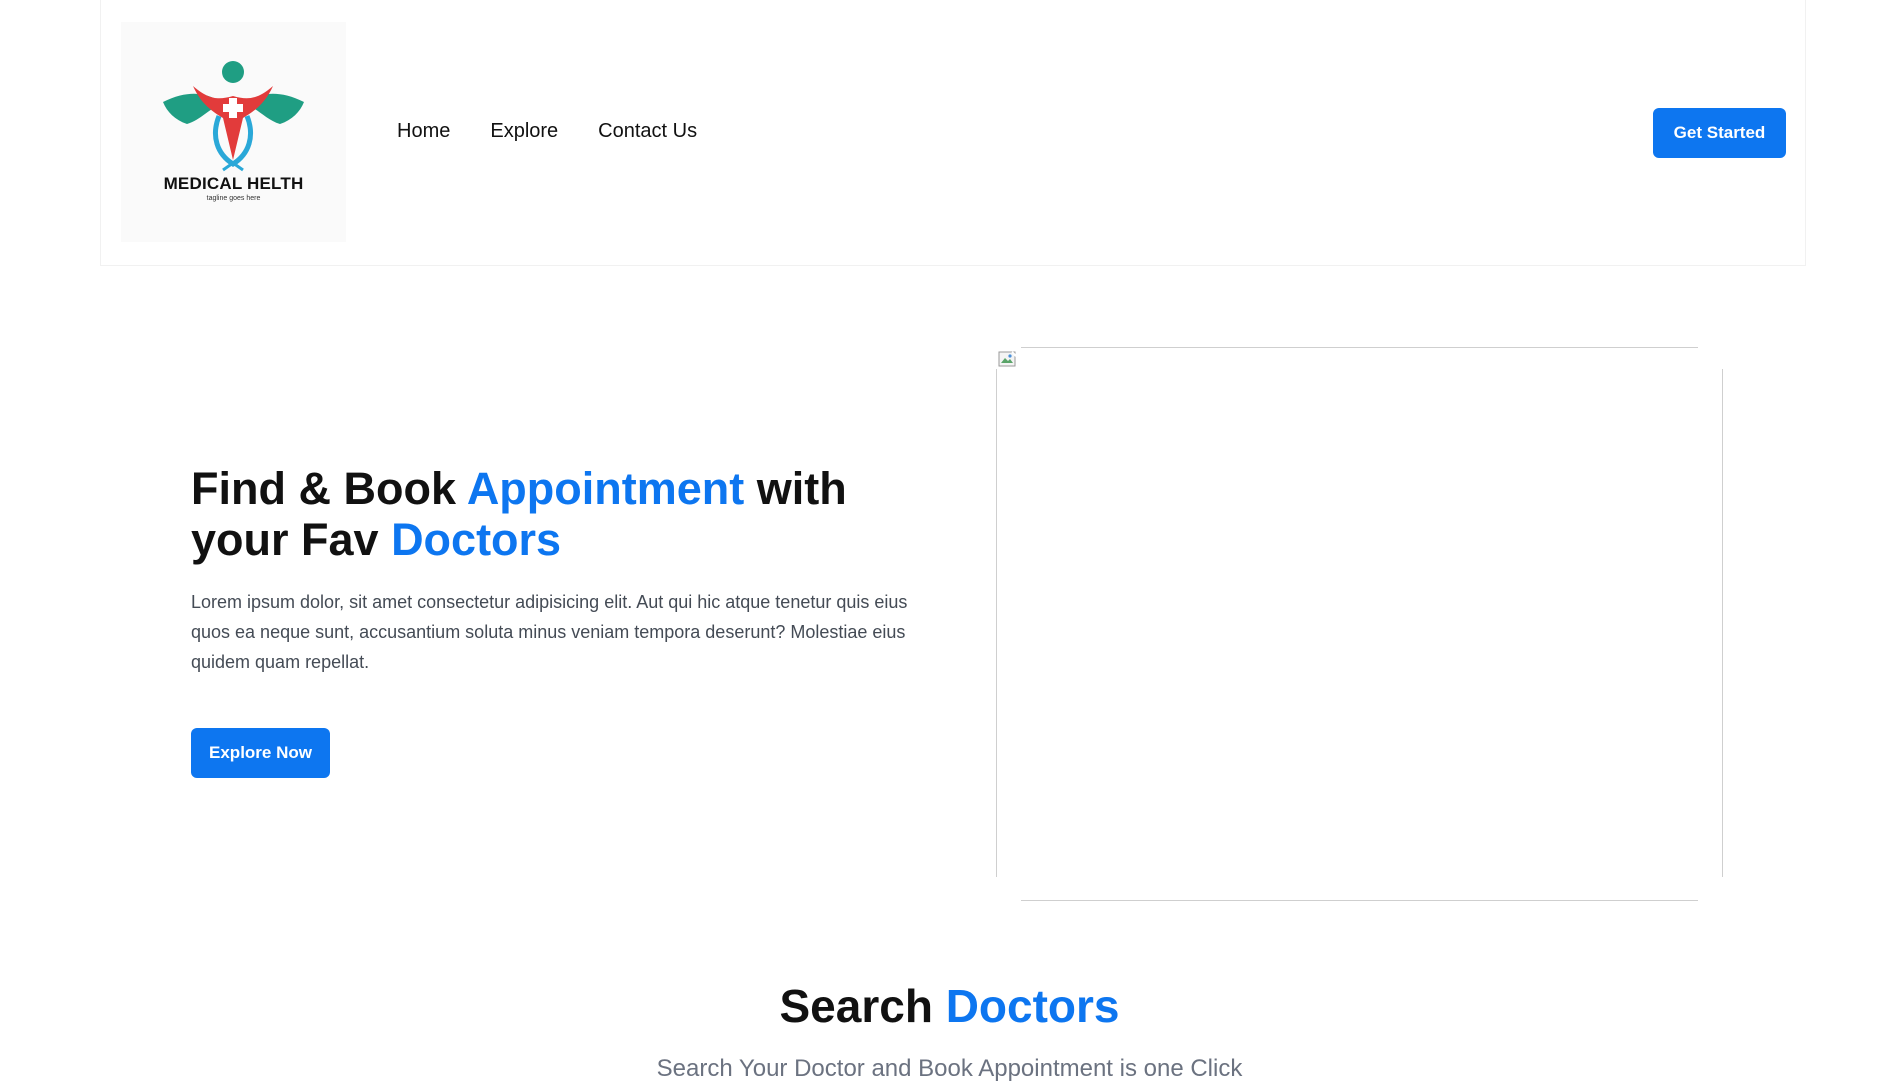 The height and width of the screenshot is (1084, 1899). Describe the element at coordinates (996, 623) in the screenshot. I see `image-border-left` at that location.